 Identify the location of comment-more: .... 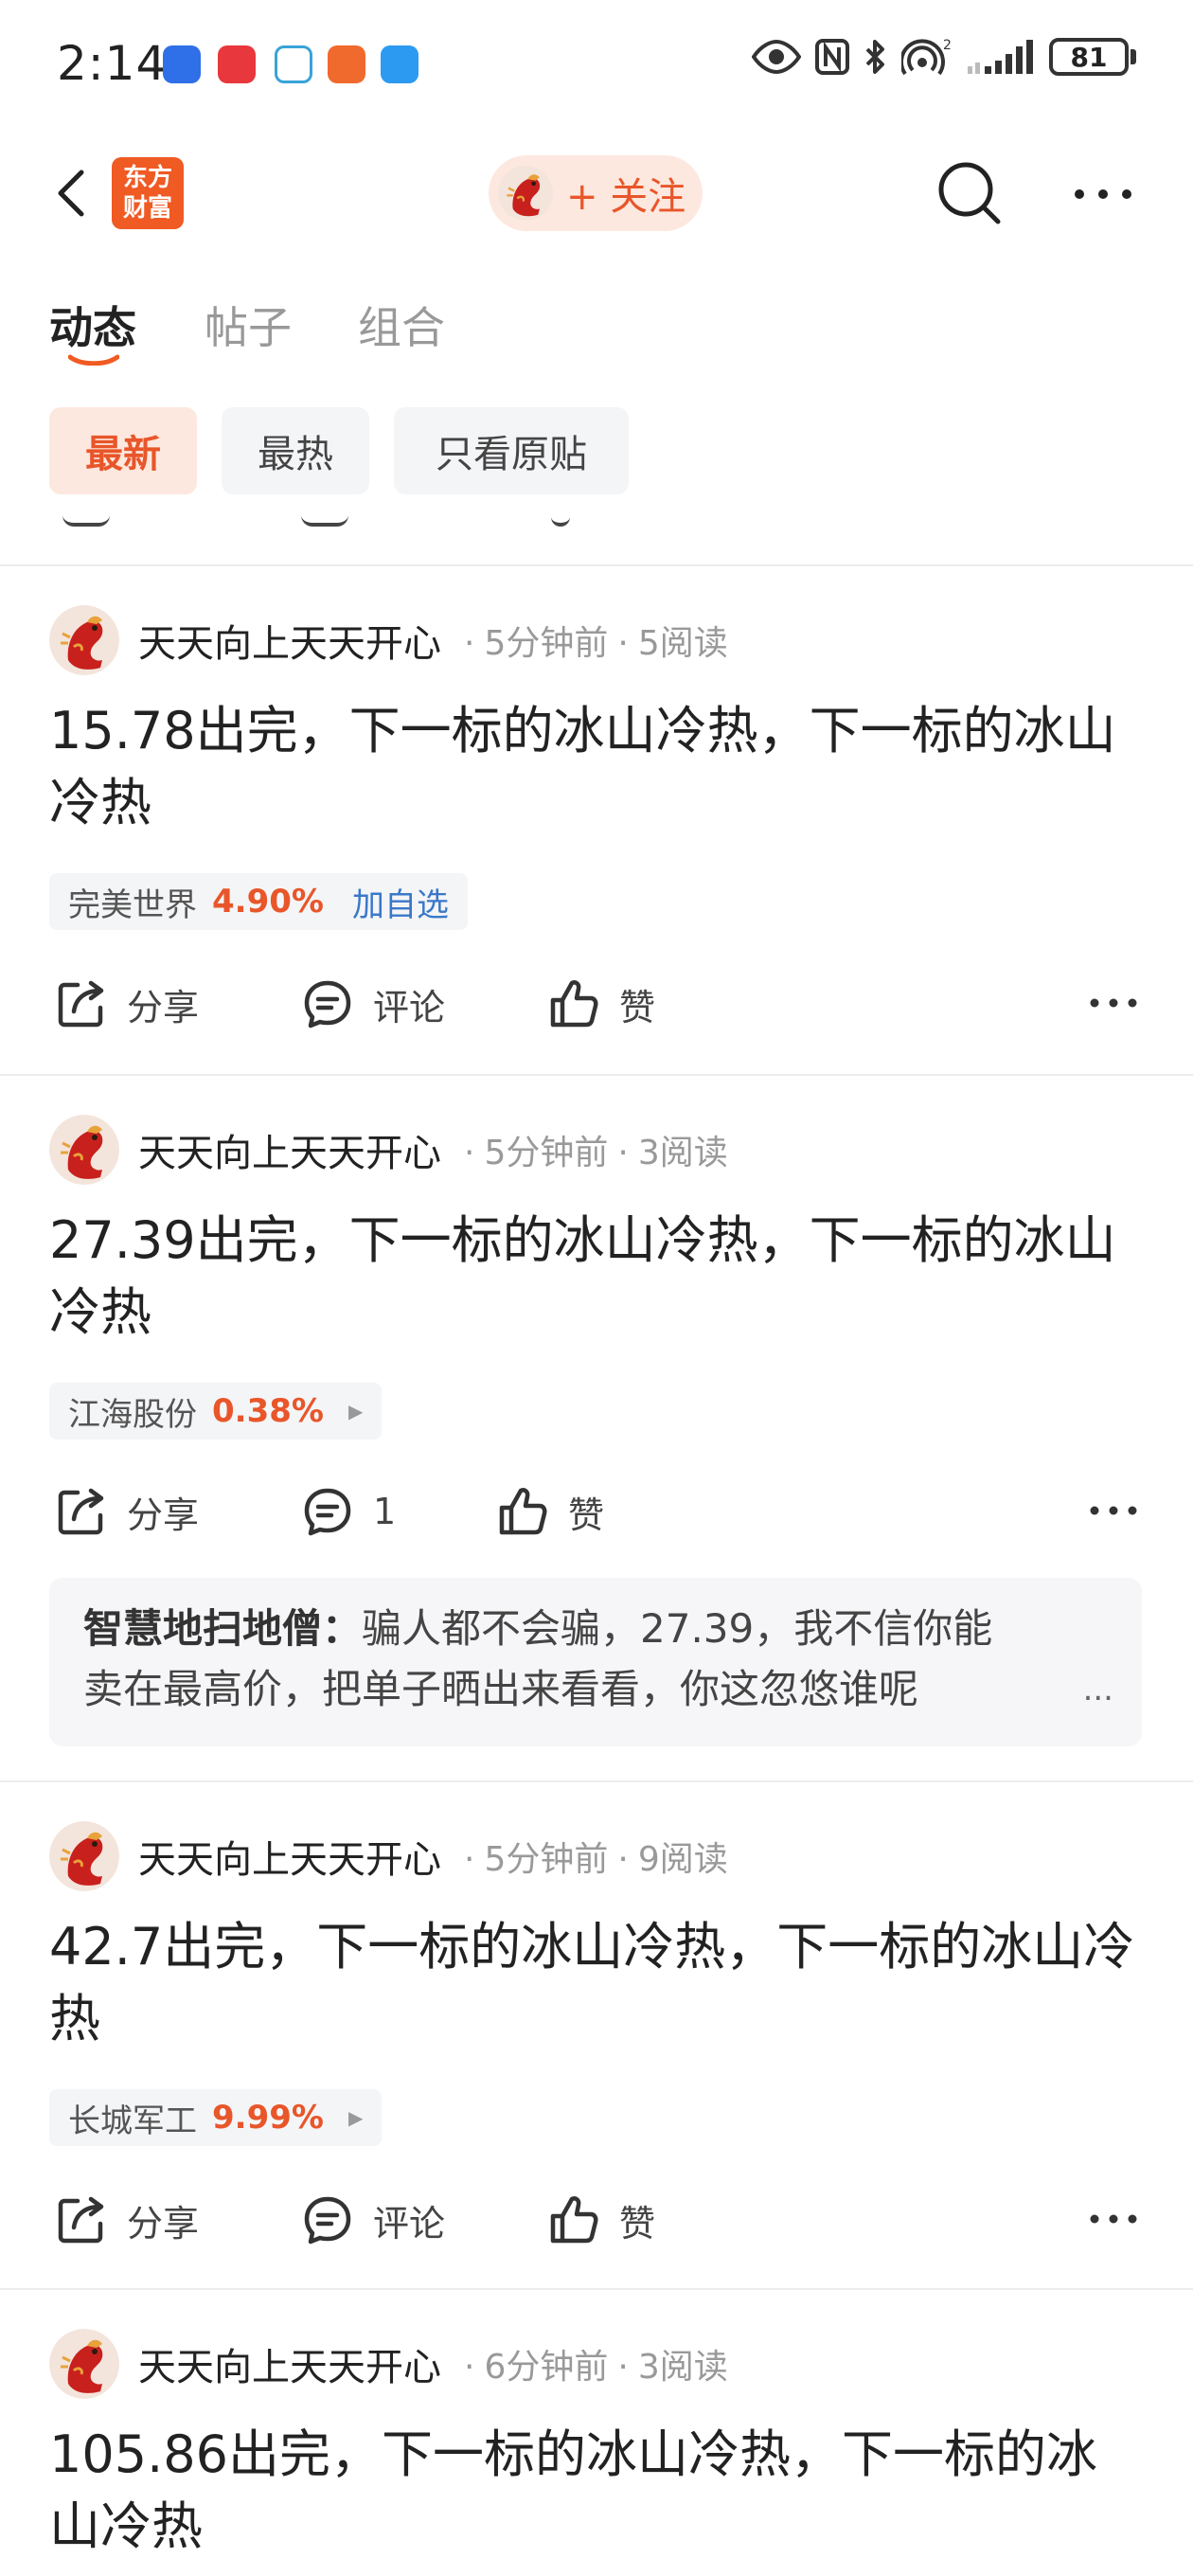
(1098, 1689).